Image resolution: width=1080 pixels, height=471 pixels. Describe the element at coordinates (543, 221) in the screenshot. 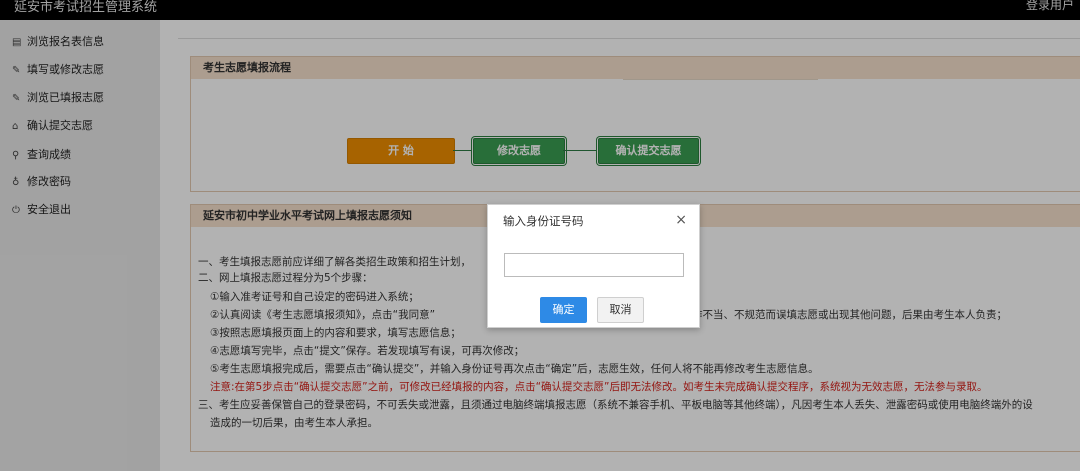

I see `dialog-title: 输入身份证号码` at that location.